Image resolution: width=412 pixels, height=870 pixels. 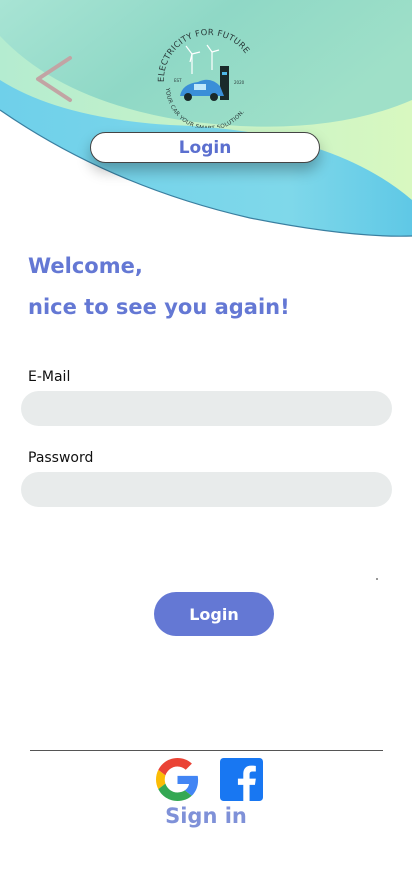 What do you see at coordinates (214, 614) in the screenshot?
I see `login-button: Login` at bounding box center [214, 614].